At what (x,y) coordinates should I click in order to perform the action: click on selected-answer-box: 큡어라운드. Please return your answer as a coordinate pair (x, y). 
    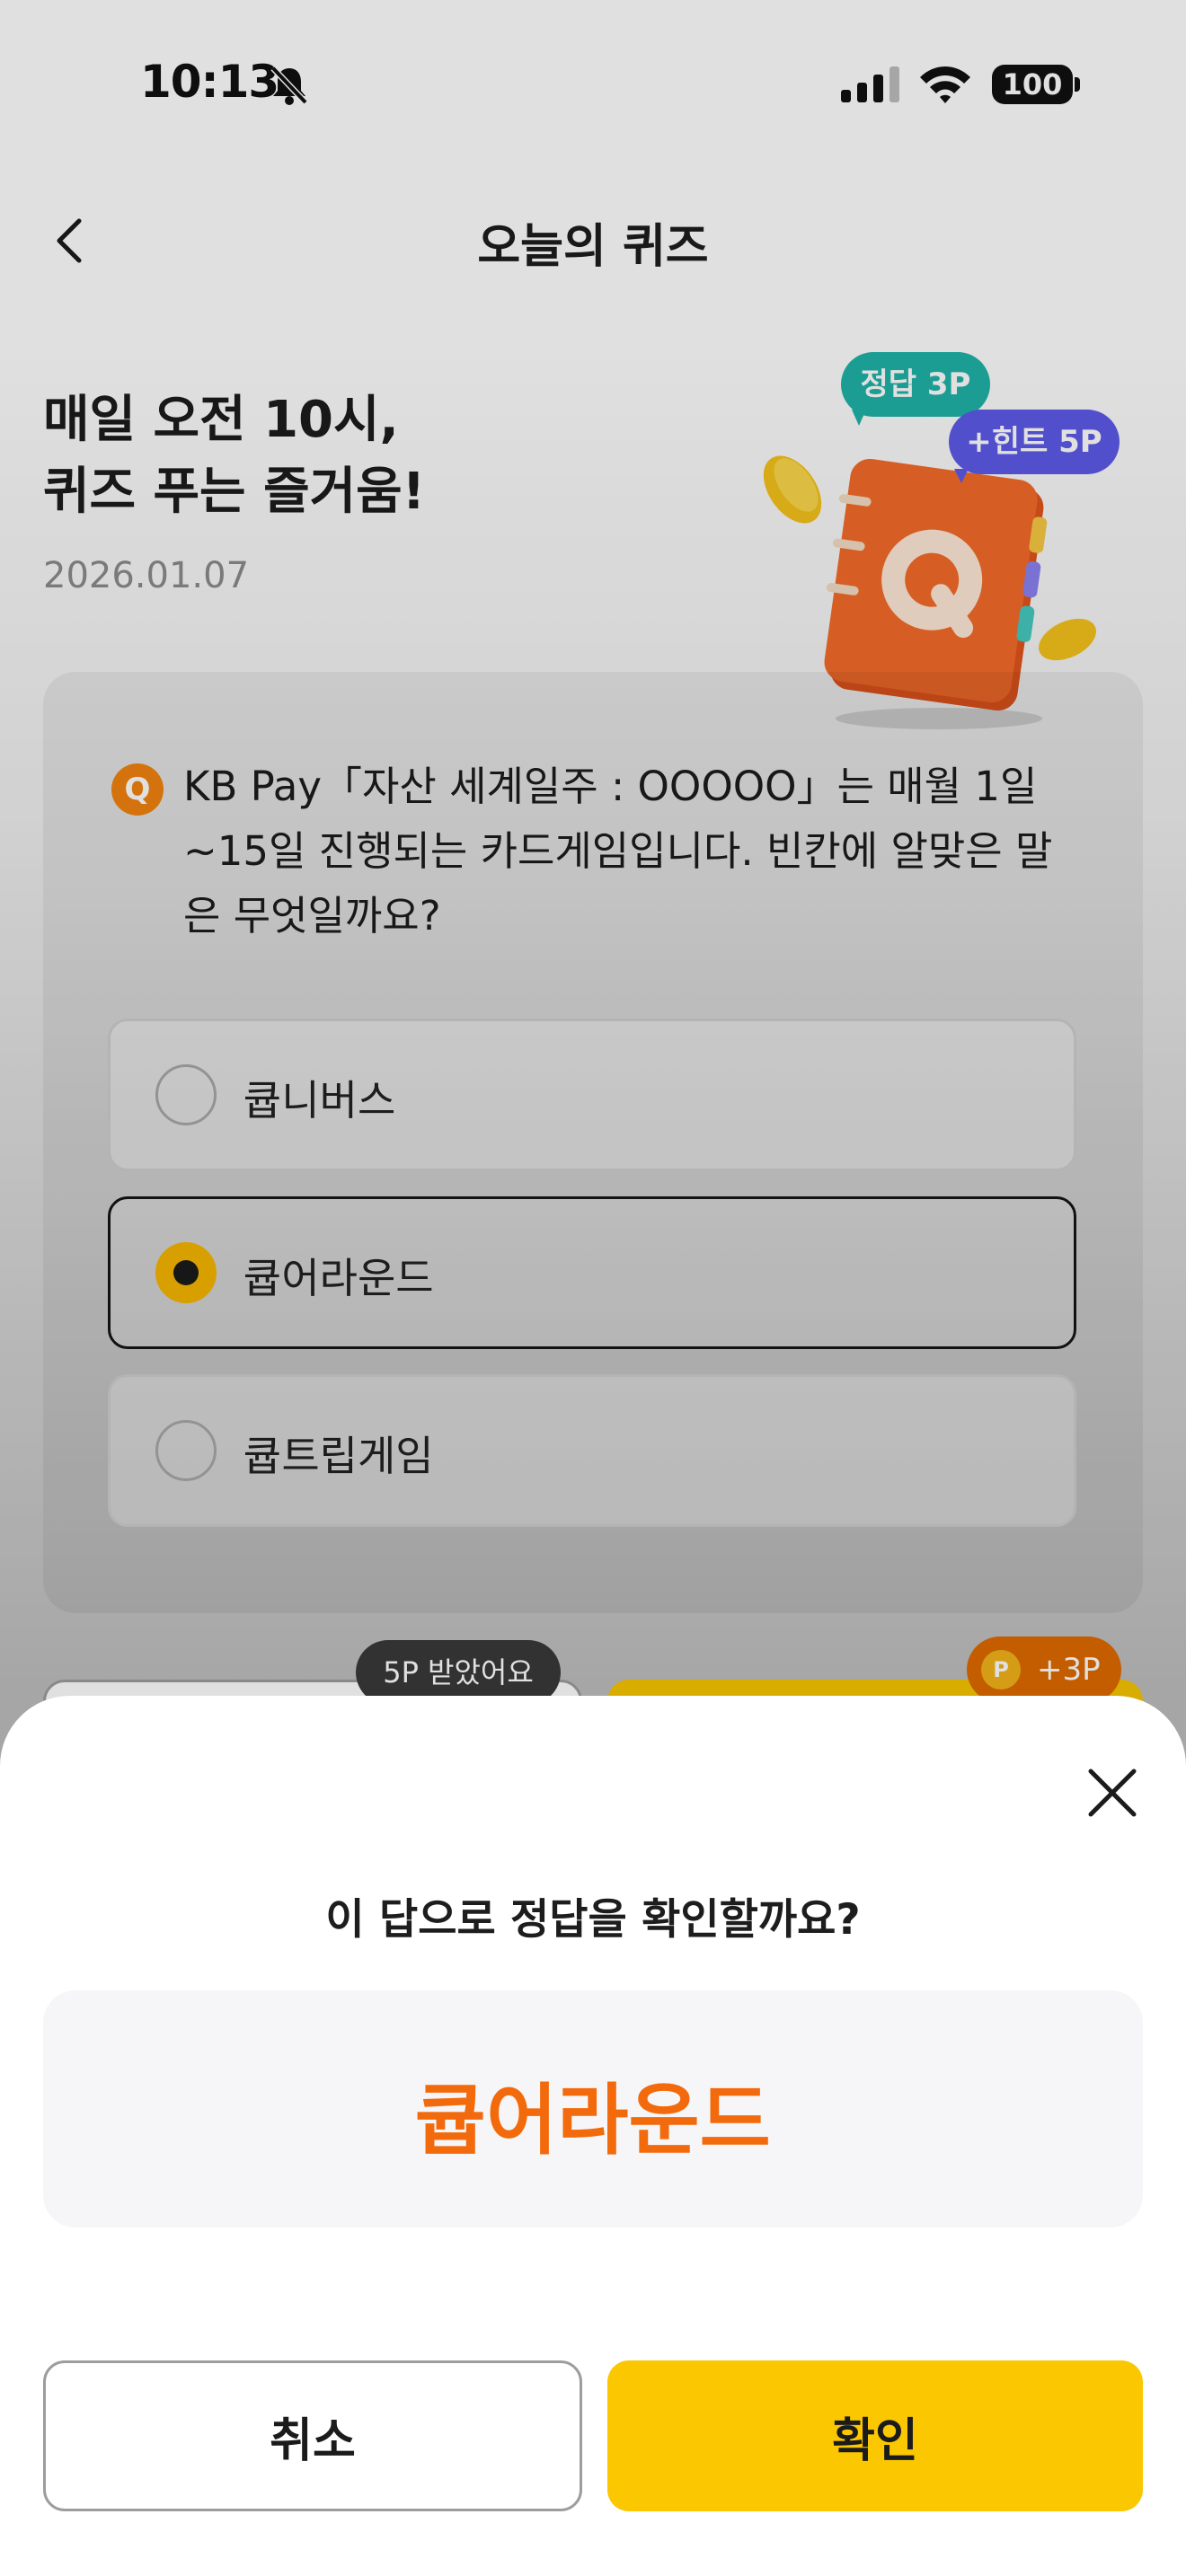
    Looking at the image, I should click on (593, 2109).